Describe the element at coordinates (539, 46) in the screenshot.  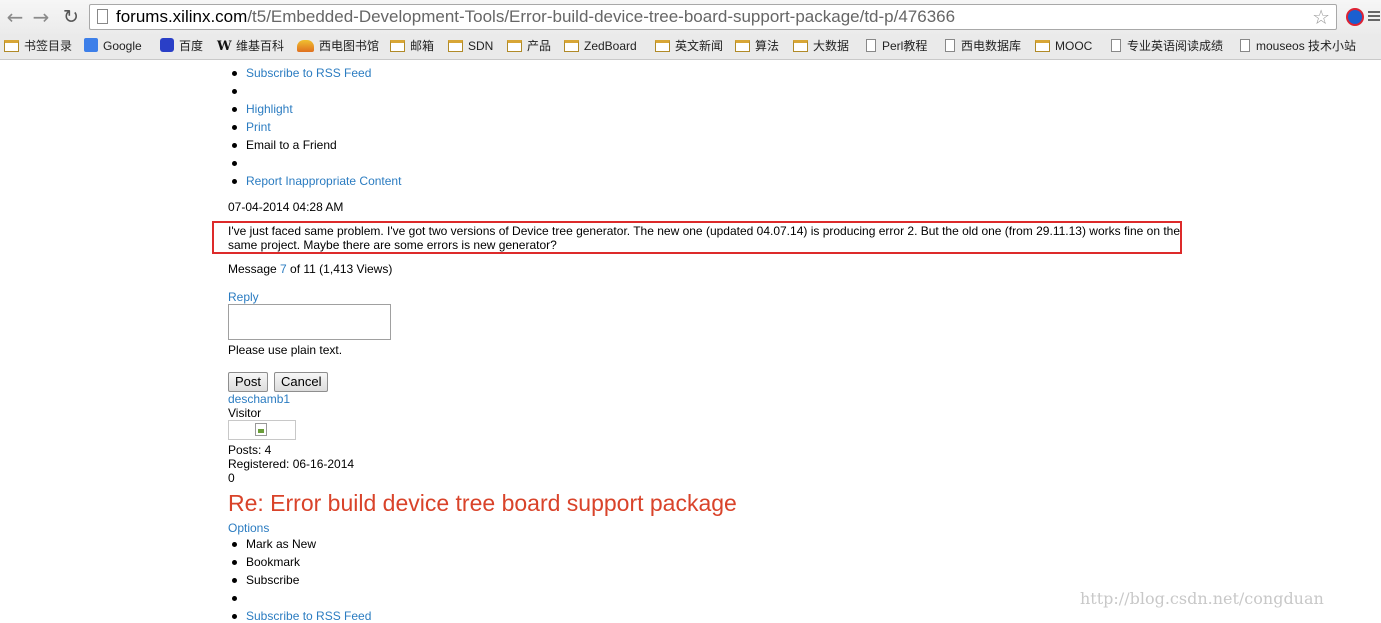
I see `bookmark-label: 产品` at that location.